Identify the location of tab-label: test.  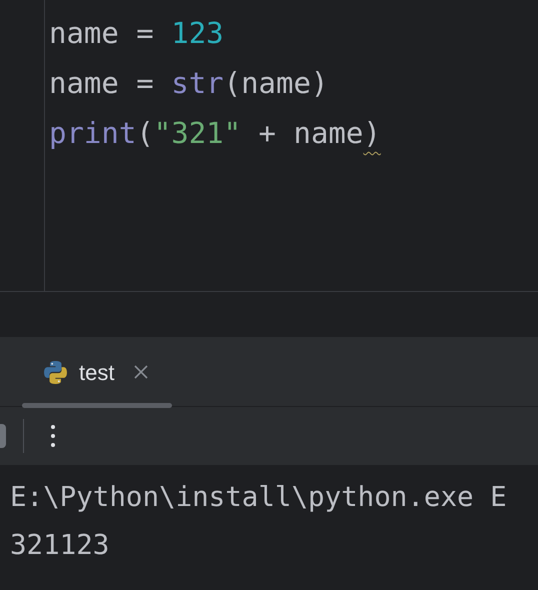
(96, 372).